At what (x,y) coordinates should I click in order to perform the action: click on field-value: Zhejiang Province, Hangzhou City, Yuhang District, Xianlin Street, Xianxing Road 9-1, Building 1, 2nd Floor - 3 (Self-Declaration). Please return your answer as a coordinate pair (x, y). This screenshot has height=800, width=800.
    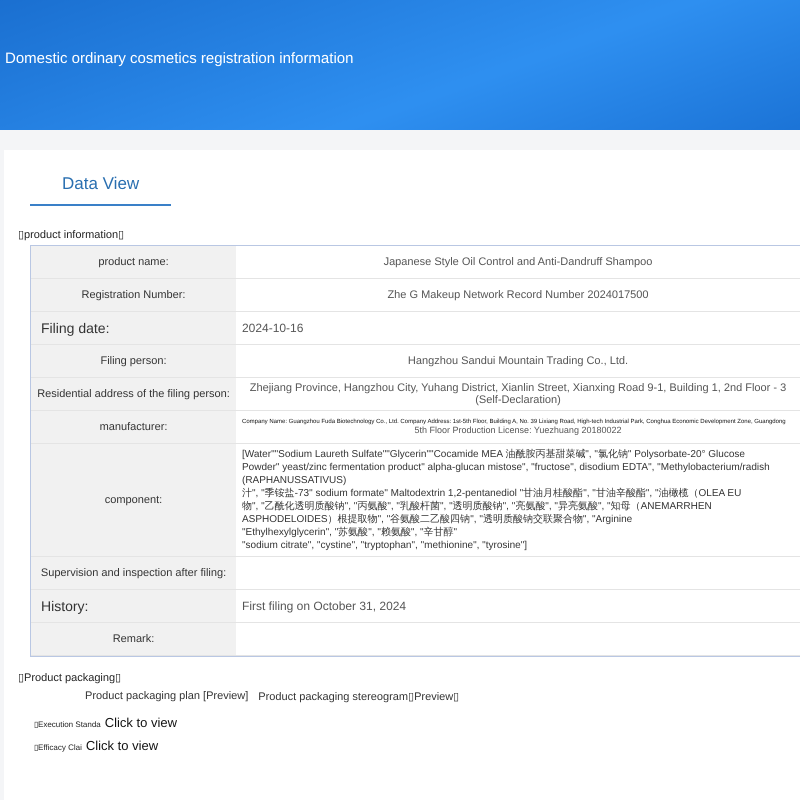
    Looking at the image, I should click on (518, 394).